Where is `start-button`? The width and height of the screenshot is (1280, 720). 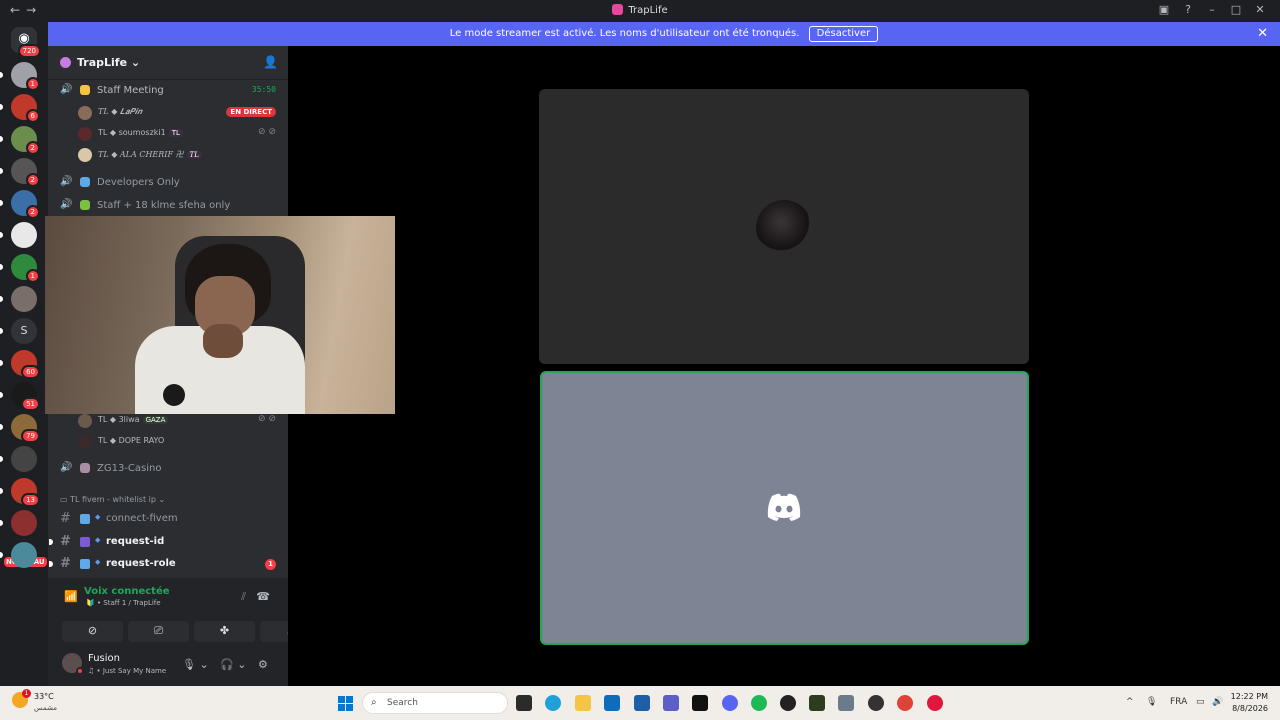 start-button is located at coordinates (345, 703).